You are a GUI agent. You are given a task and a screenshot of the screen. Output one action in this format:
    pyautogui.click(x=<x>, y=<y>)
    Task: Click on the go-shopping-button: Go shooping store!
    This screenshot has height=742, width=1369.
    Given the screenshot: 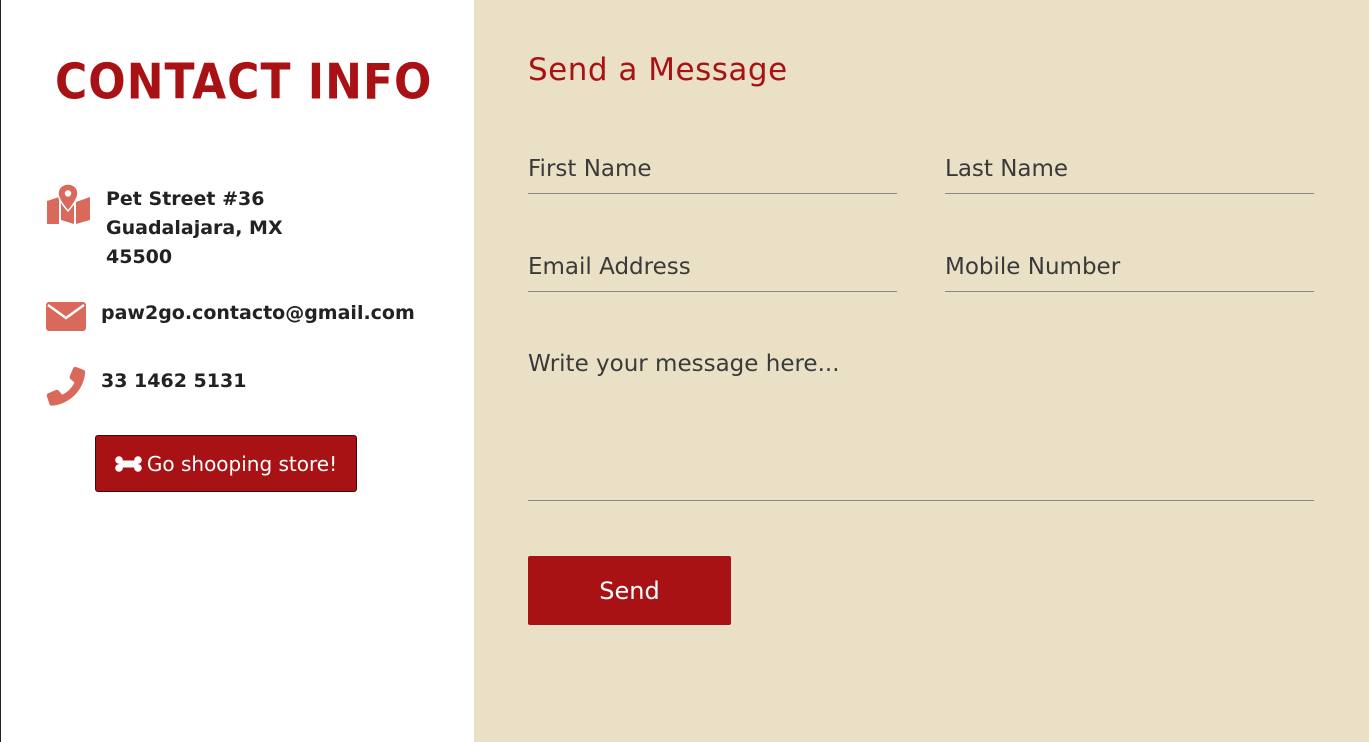 What is the action you would take?
    pyautogui.click(x=226, y=463)
    